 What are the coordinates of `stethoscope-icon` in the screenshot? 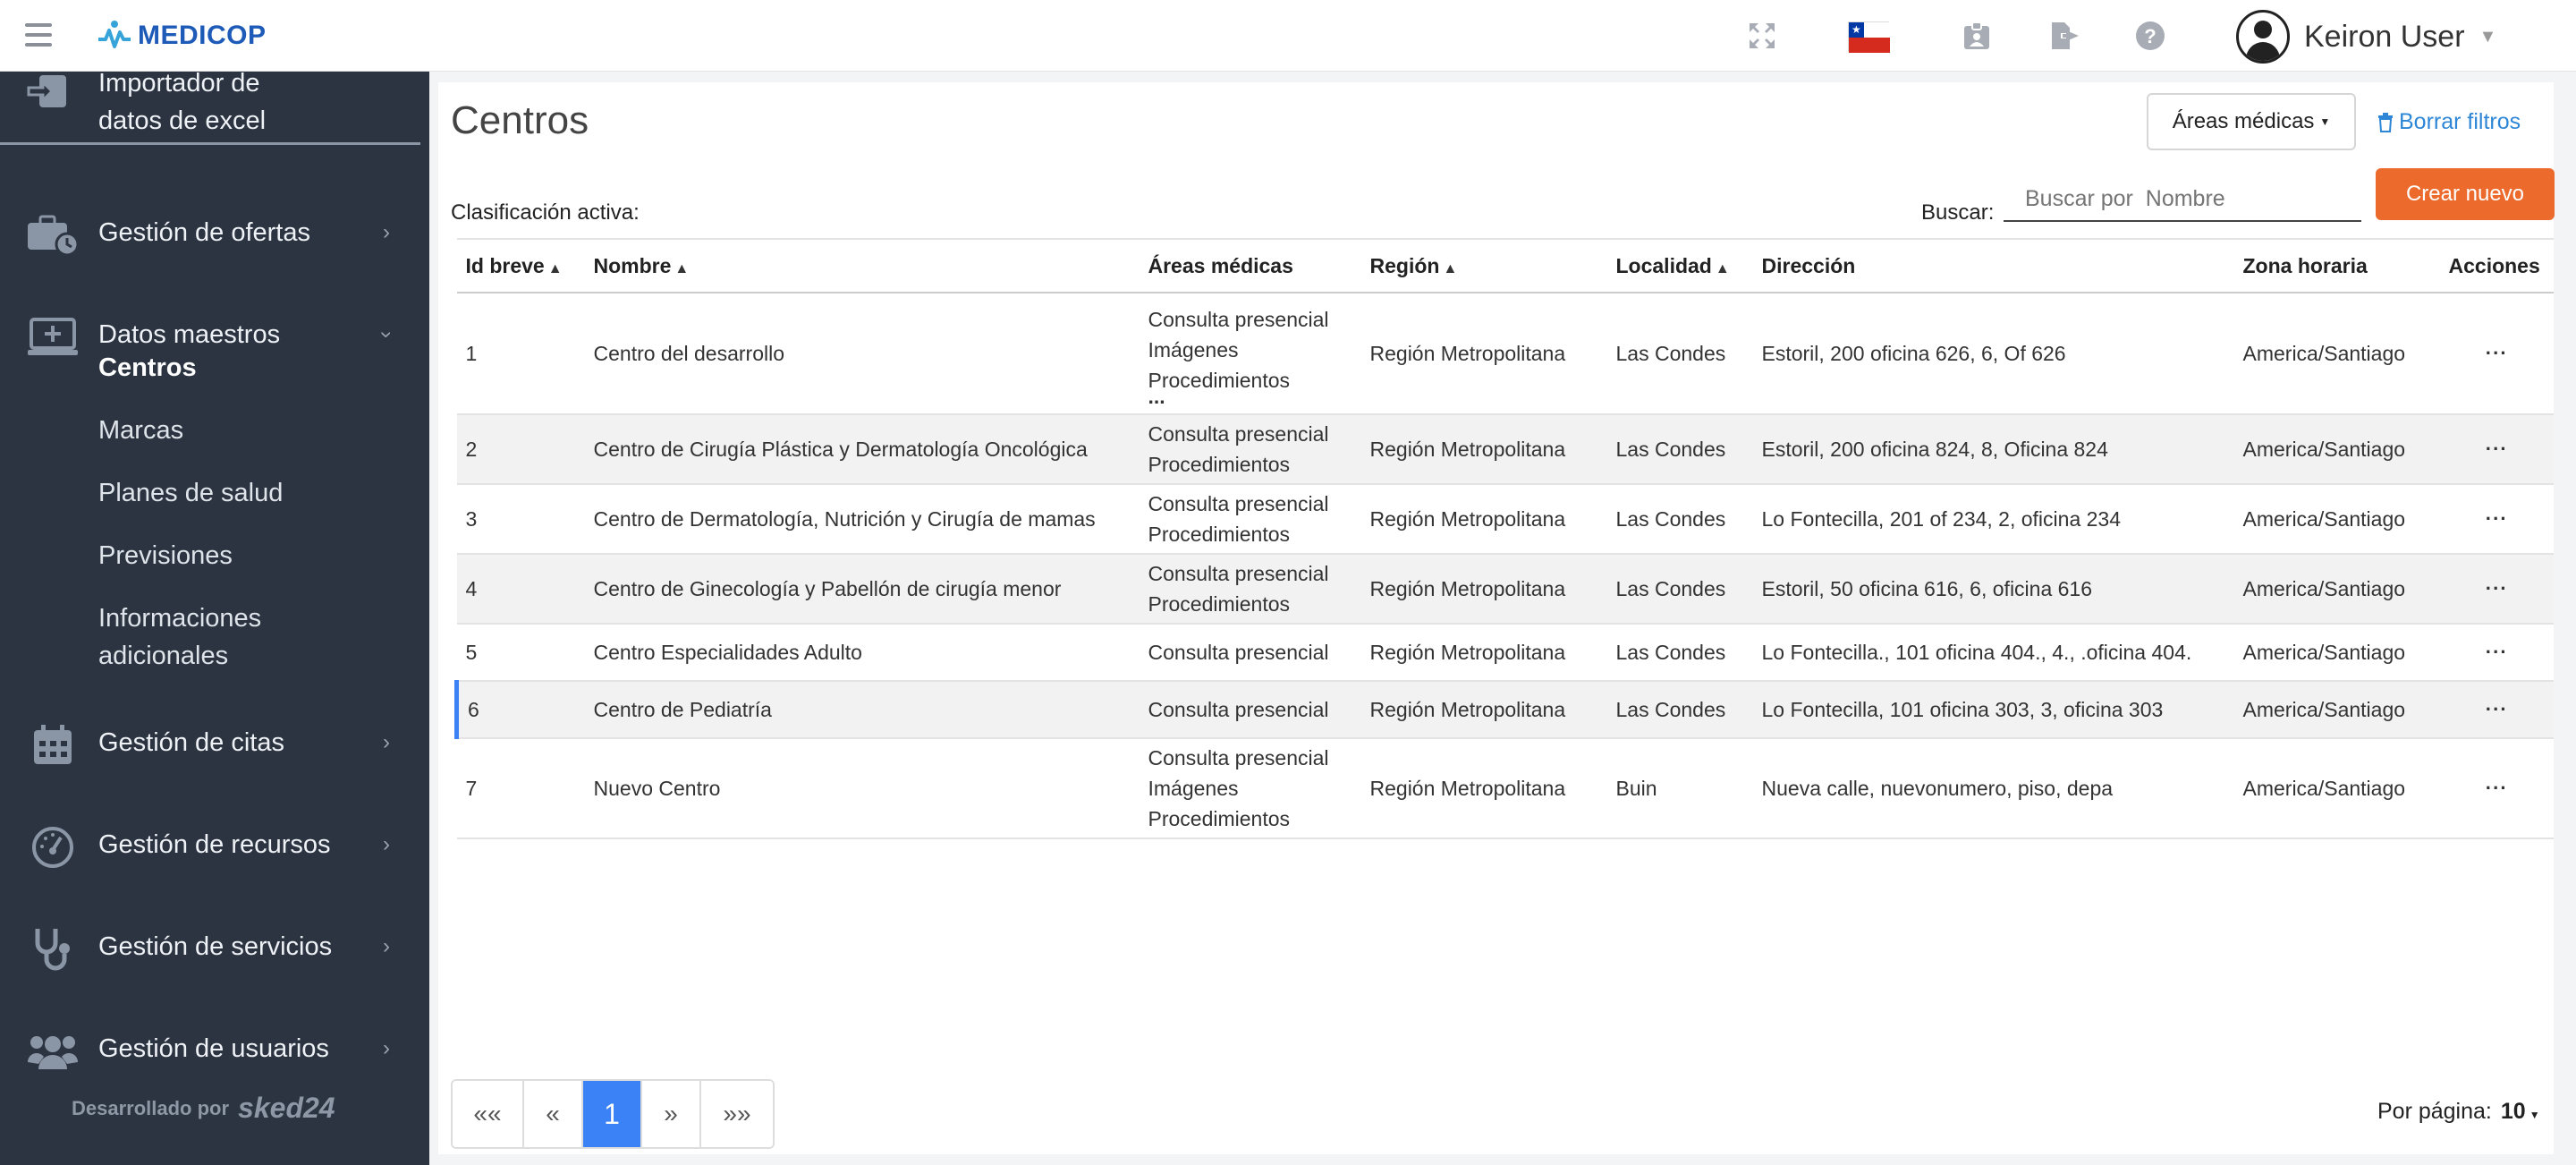 It's located at (52, 950).